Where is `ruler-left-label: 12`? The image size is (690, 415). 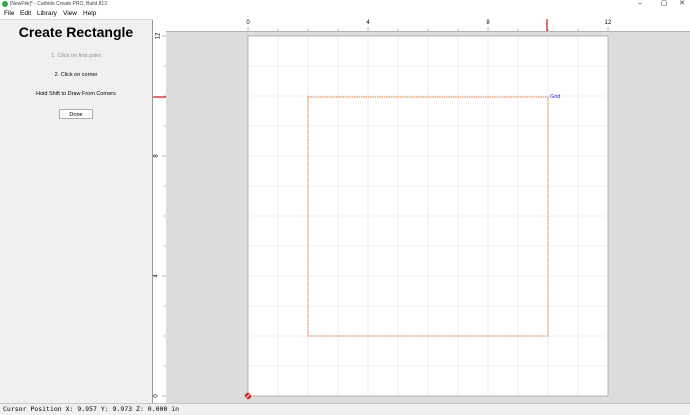 ruler-left-label: 12 is located at coordinates (158, 36).